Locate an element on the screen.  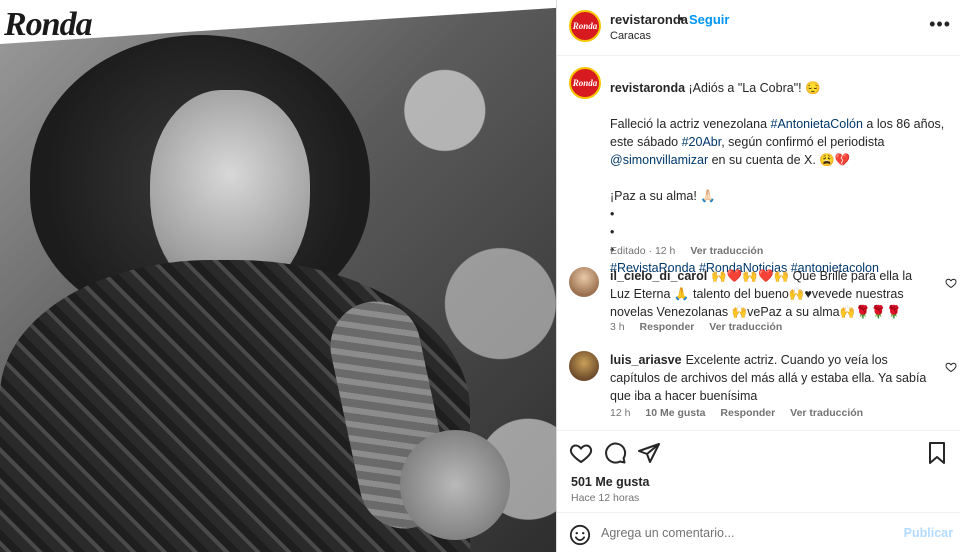
hand-shape is located at coordinates (455, 485).